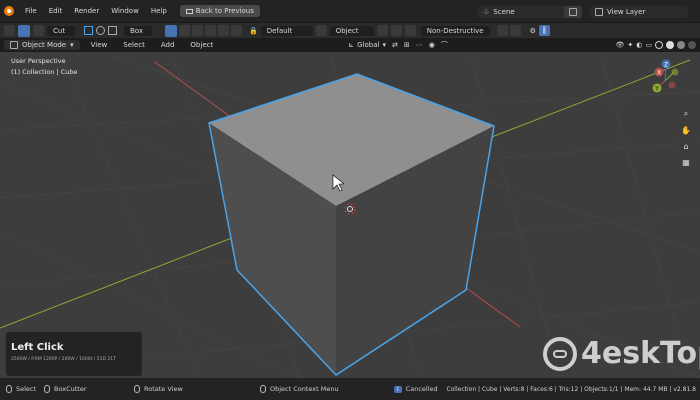  Describe the element at coordinates (223, 30) in the screenshot. I see `operation-knife-icon` at that location.